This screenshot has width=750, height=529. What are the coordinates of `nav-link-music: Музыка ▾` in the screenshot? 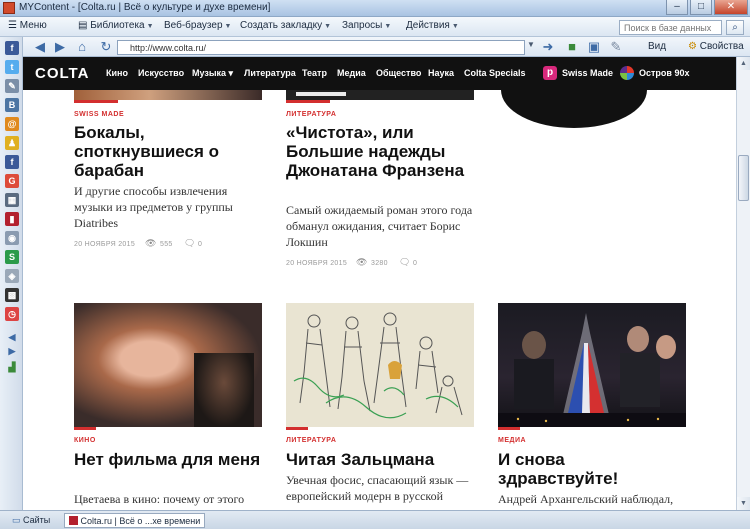 It's located at (212, 73).